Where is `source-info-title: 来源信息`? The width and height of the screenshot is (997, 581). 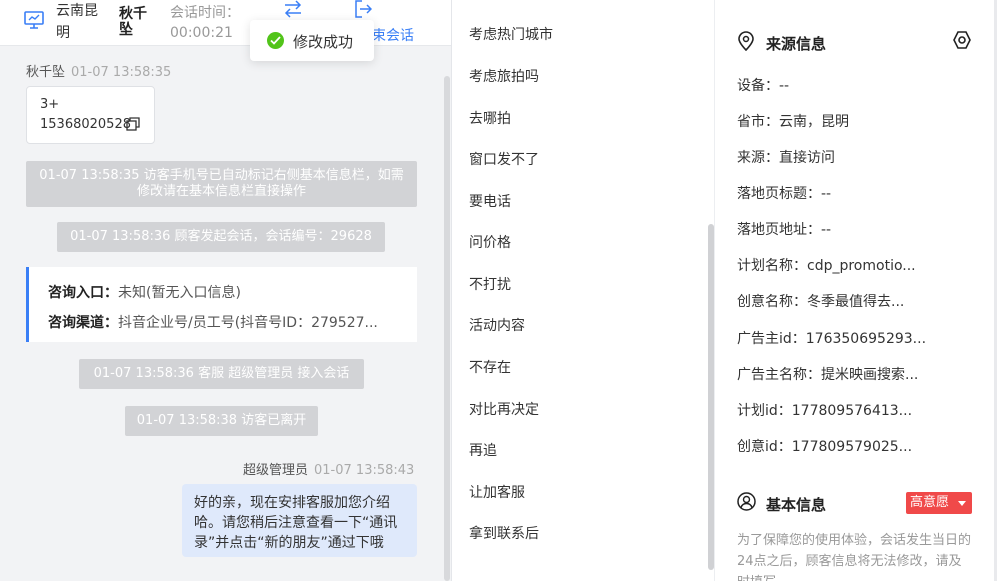
source-info-title: 来源信息 is located at coordinates (796, 44).